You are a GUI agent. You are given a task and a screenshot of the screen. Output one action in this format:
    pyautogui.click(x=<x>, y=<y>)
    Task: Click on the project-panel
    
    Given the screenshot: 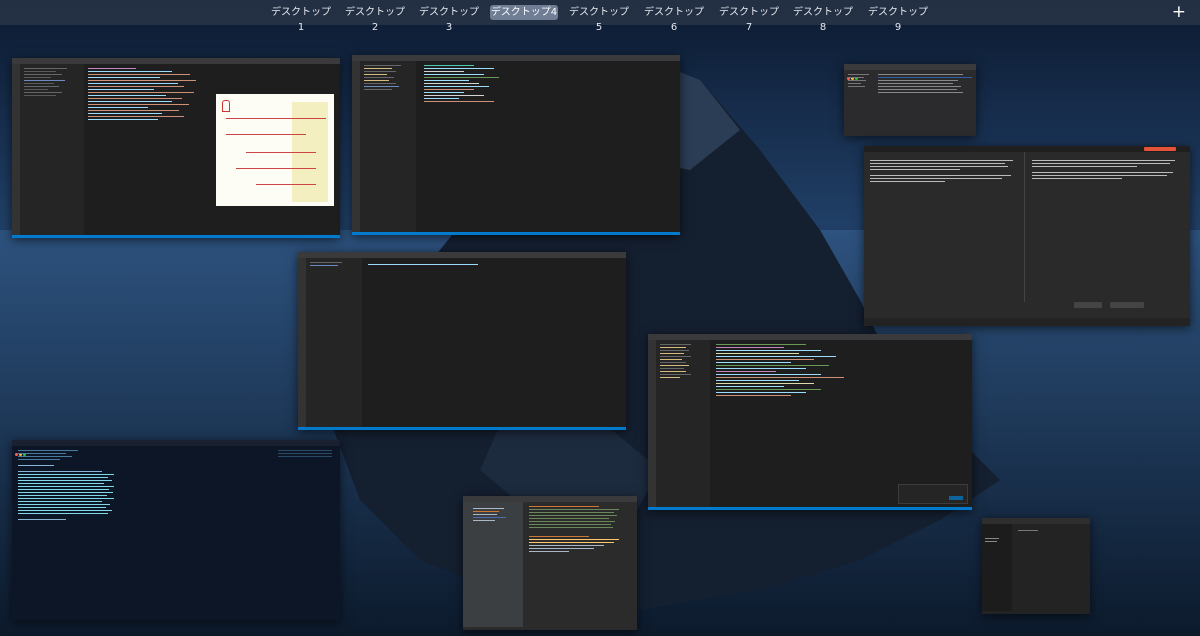 What is the action you would take?
    pyautogui.click(x=496, y=564)
    